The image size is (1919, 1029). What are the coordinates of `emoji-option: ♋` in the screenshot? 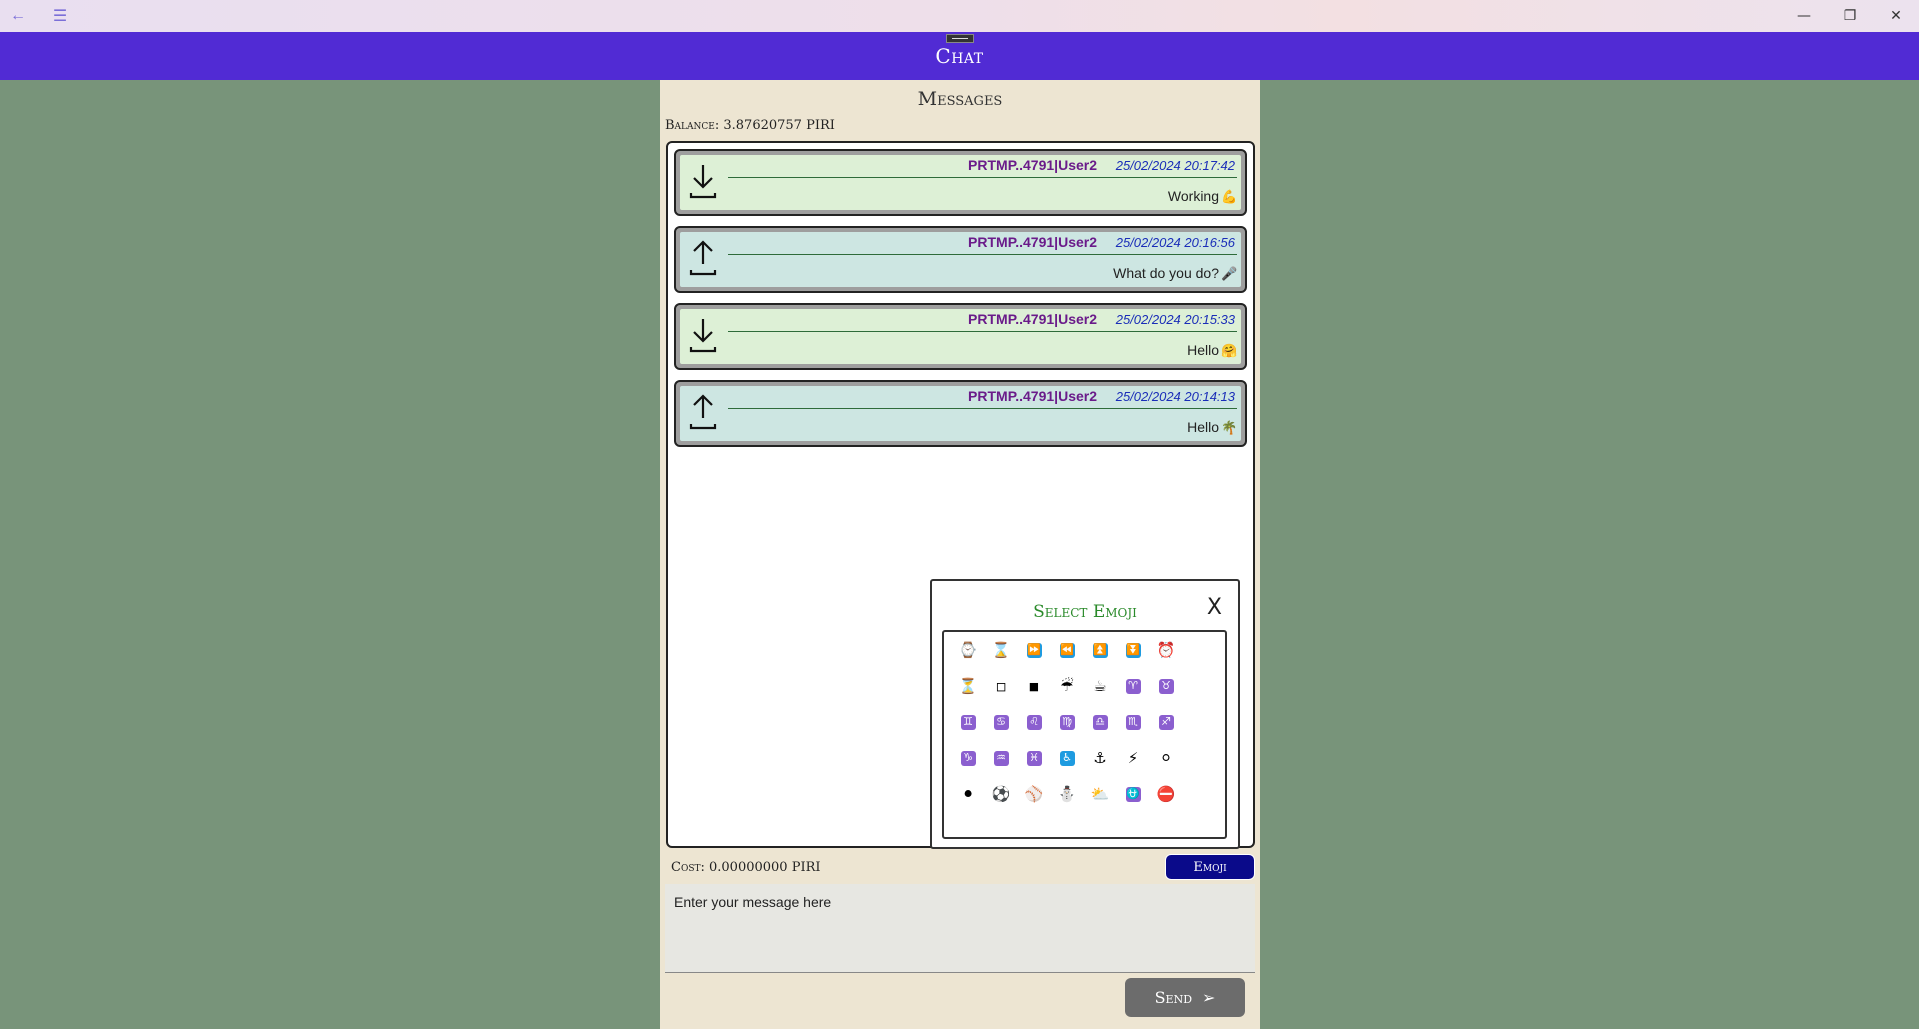 It's located at (1001, 722).